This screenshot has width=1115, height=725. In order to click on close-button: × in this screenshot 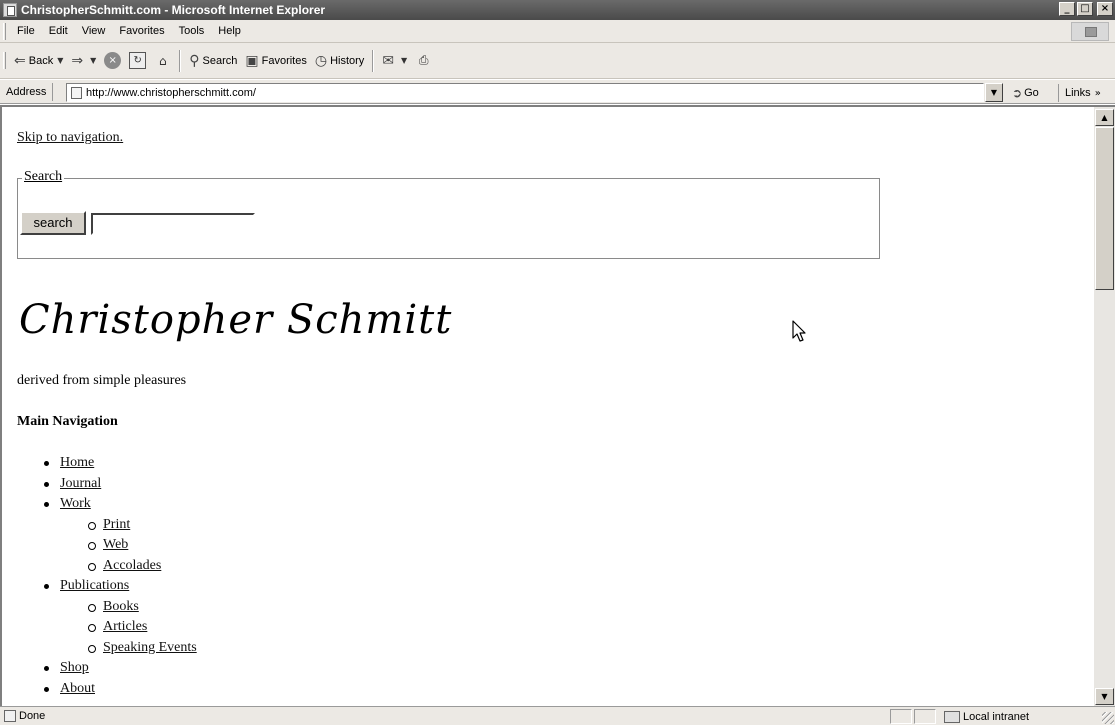, I will do `click(1105, 9)`.